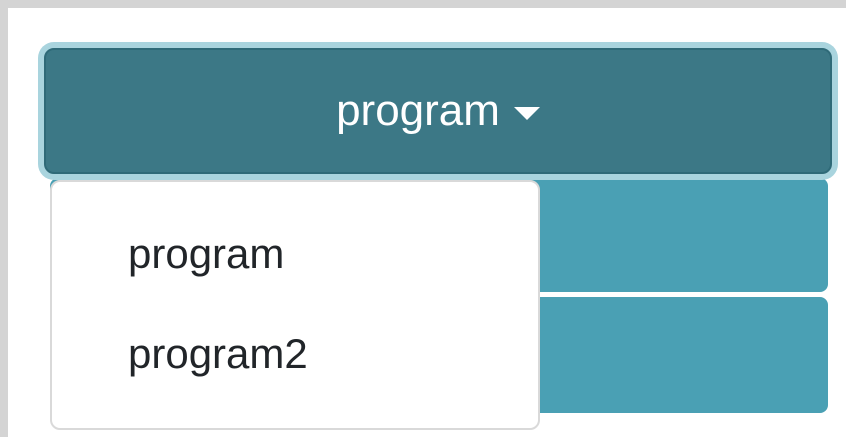 This screenshot has height=437, width=846. Describe the element at coordinates (418, 110) in the screenshot. I see `dropdown-selected-label: program` at that location.